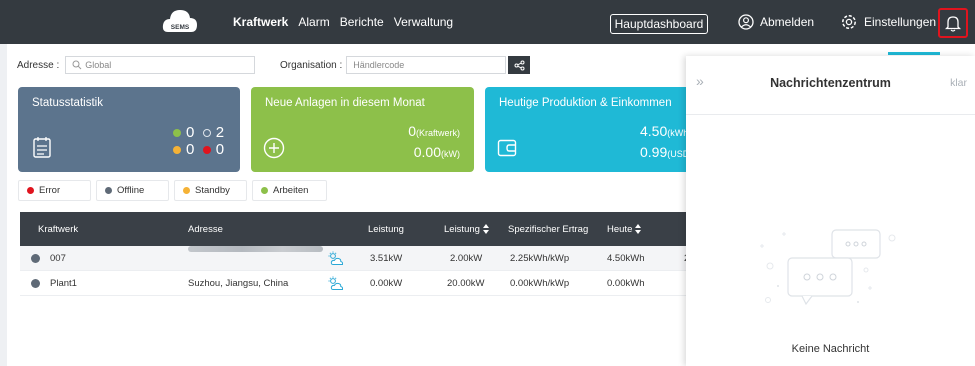  Describe the element at coordinates (626, 283) in the screenshot. I see `cell-today: 0.00kWh` at that location.